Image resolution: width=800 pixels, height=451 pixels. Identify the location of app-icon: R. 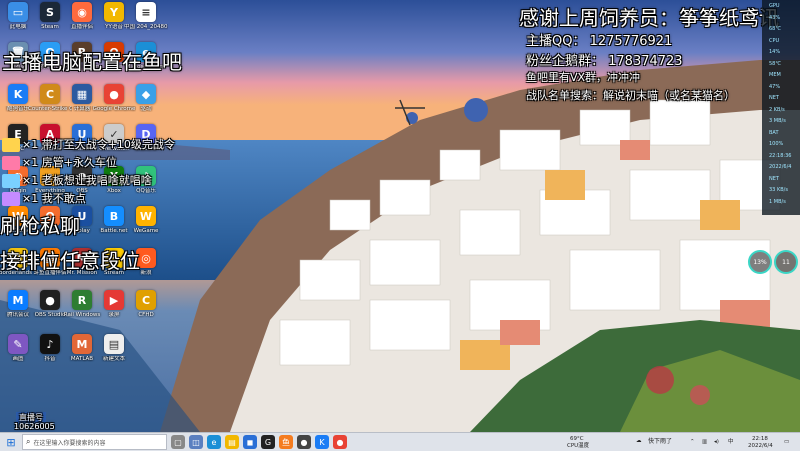
(82, 300).